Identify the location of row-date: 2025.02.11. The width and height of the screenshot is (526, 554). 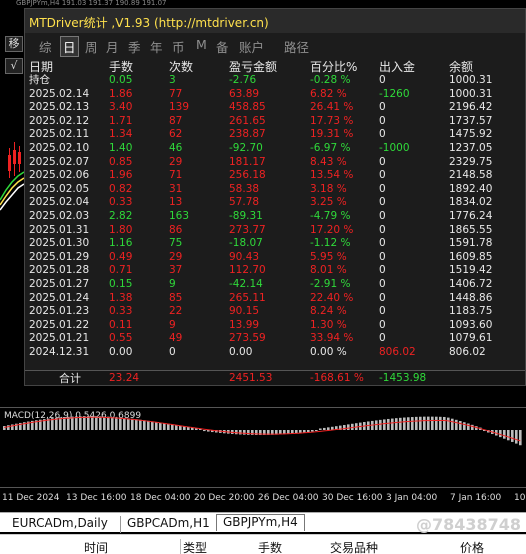
(59, 134).